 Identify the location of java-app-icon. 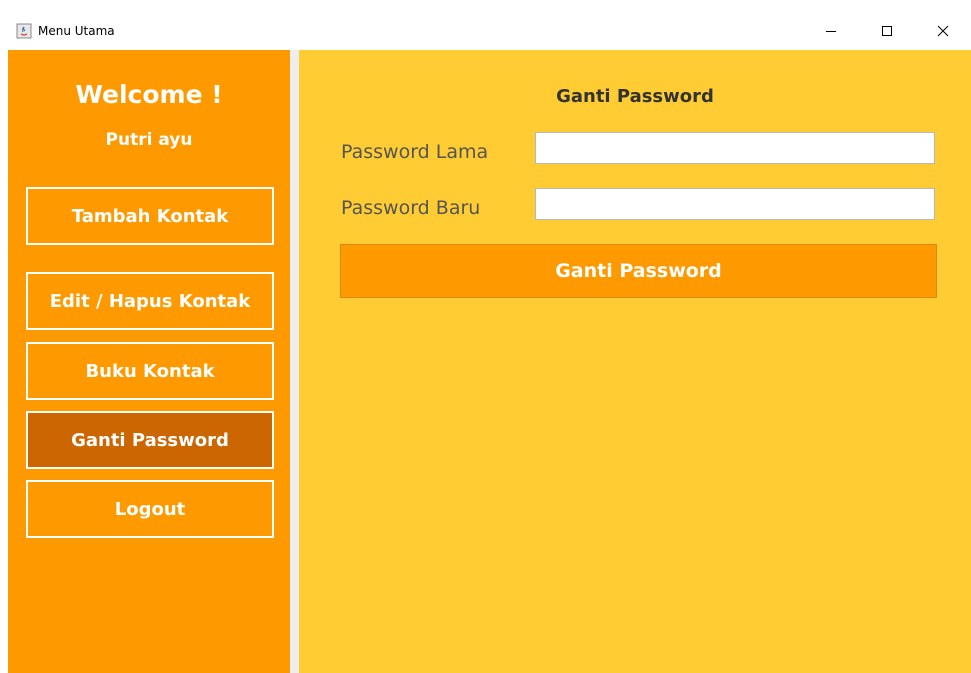
(24, 31).